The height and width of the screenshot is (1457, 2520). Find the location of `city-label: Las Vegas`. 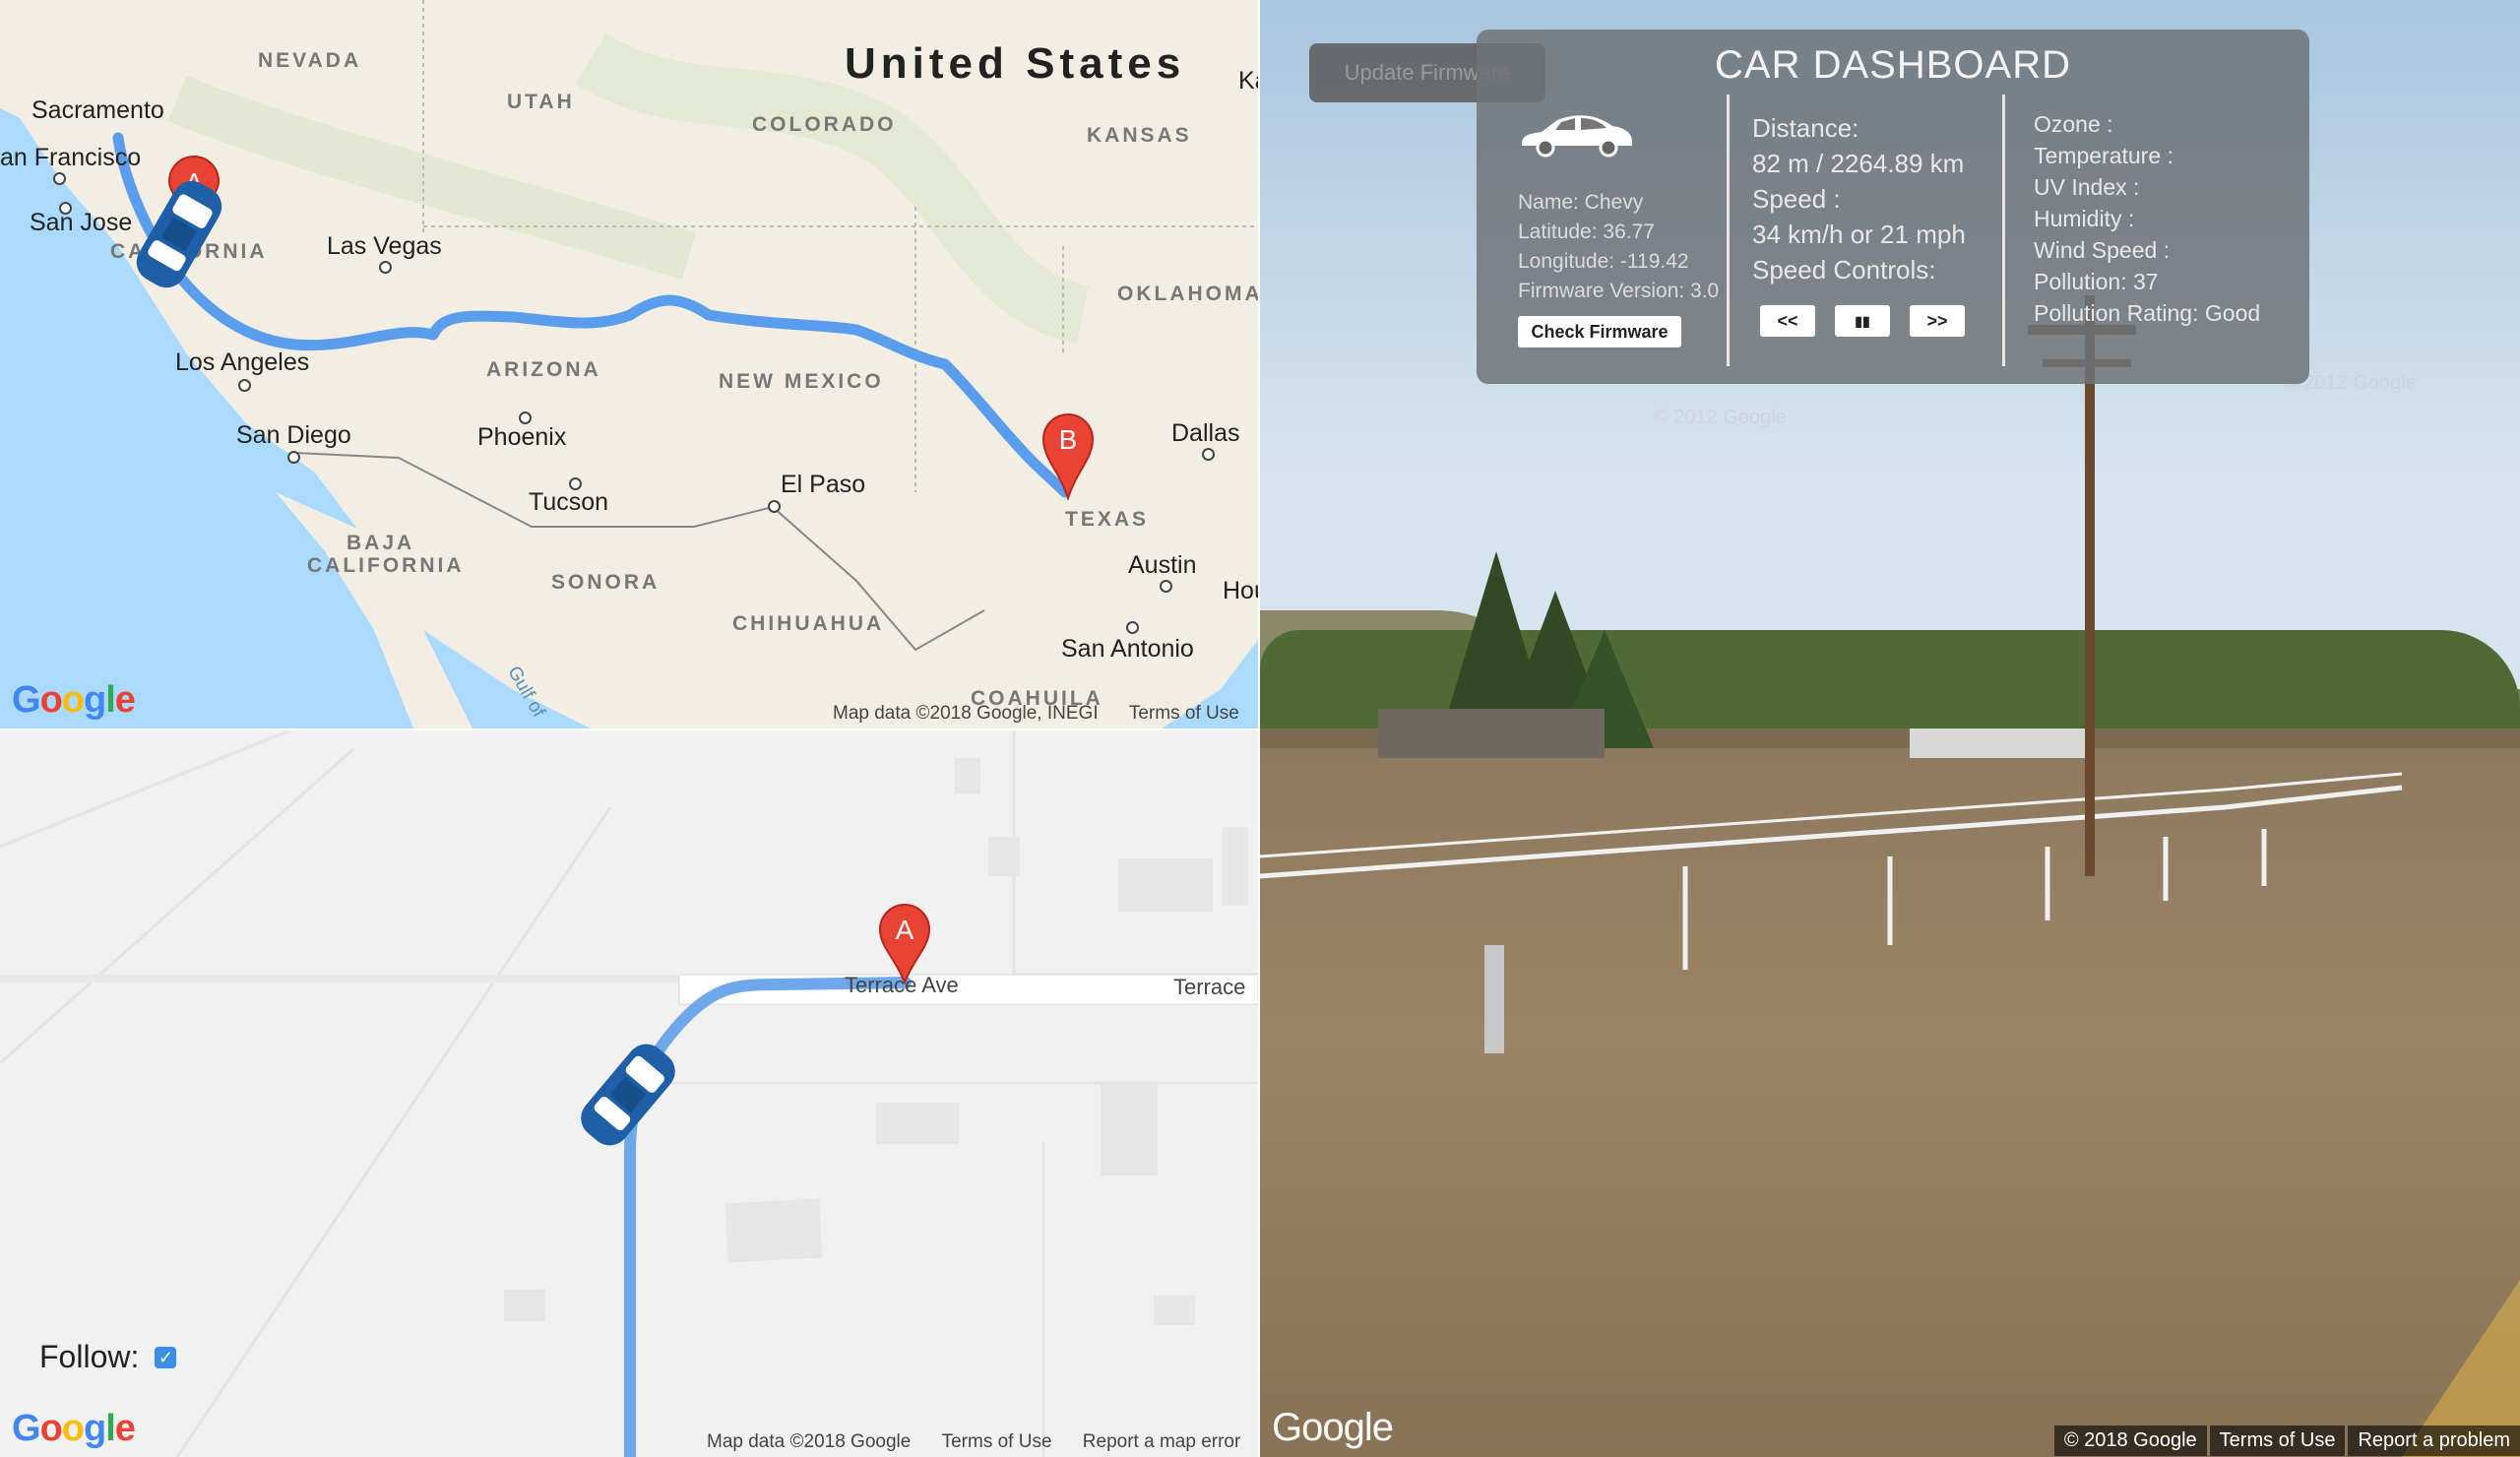

city-label: Las Vegas is located at coordinates (384, 246).